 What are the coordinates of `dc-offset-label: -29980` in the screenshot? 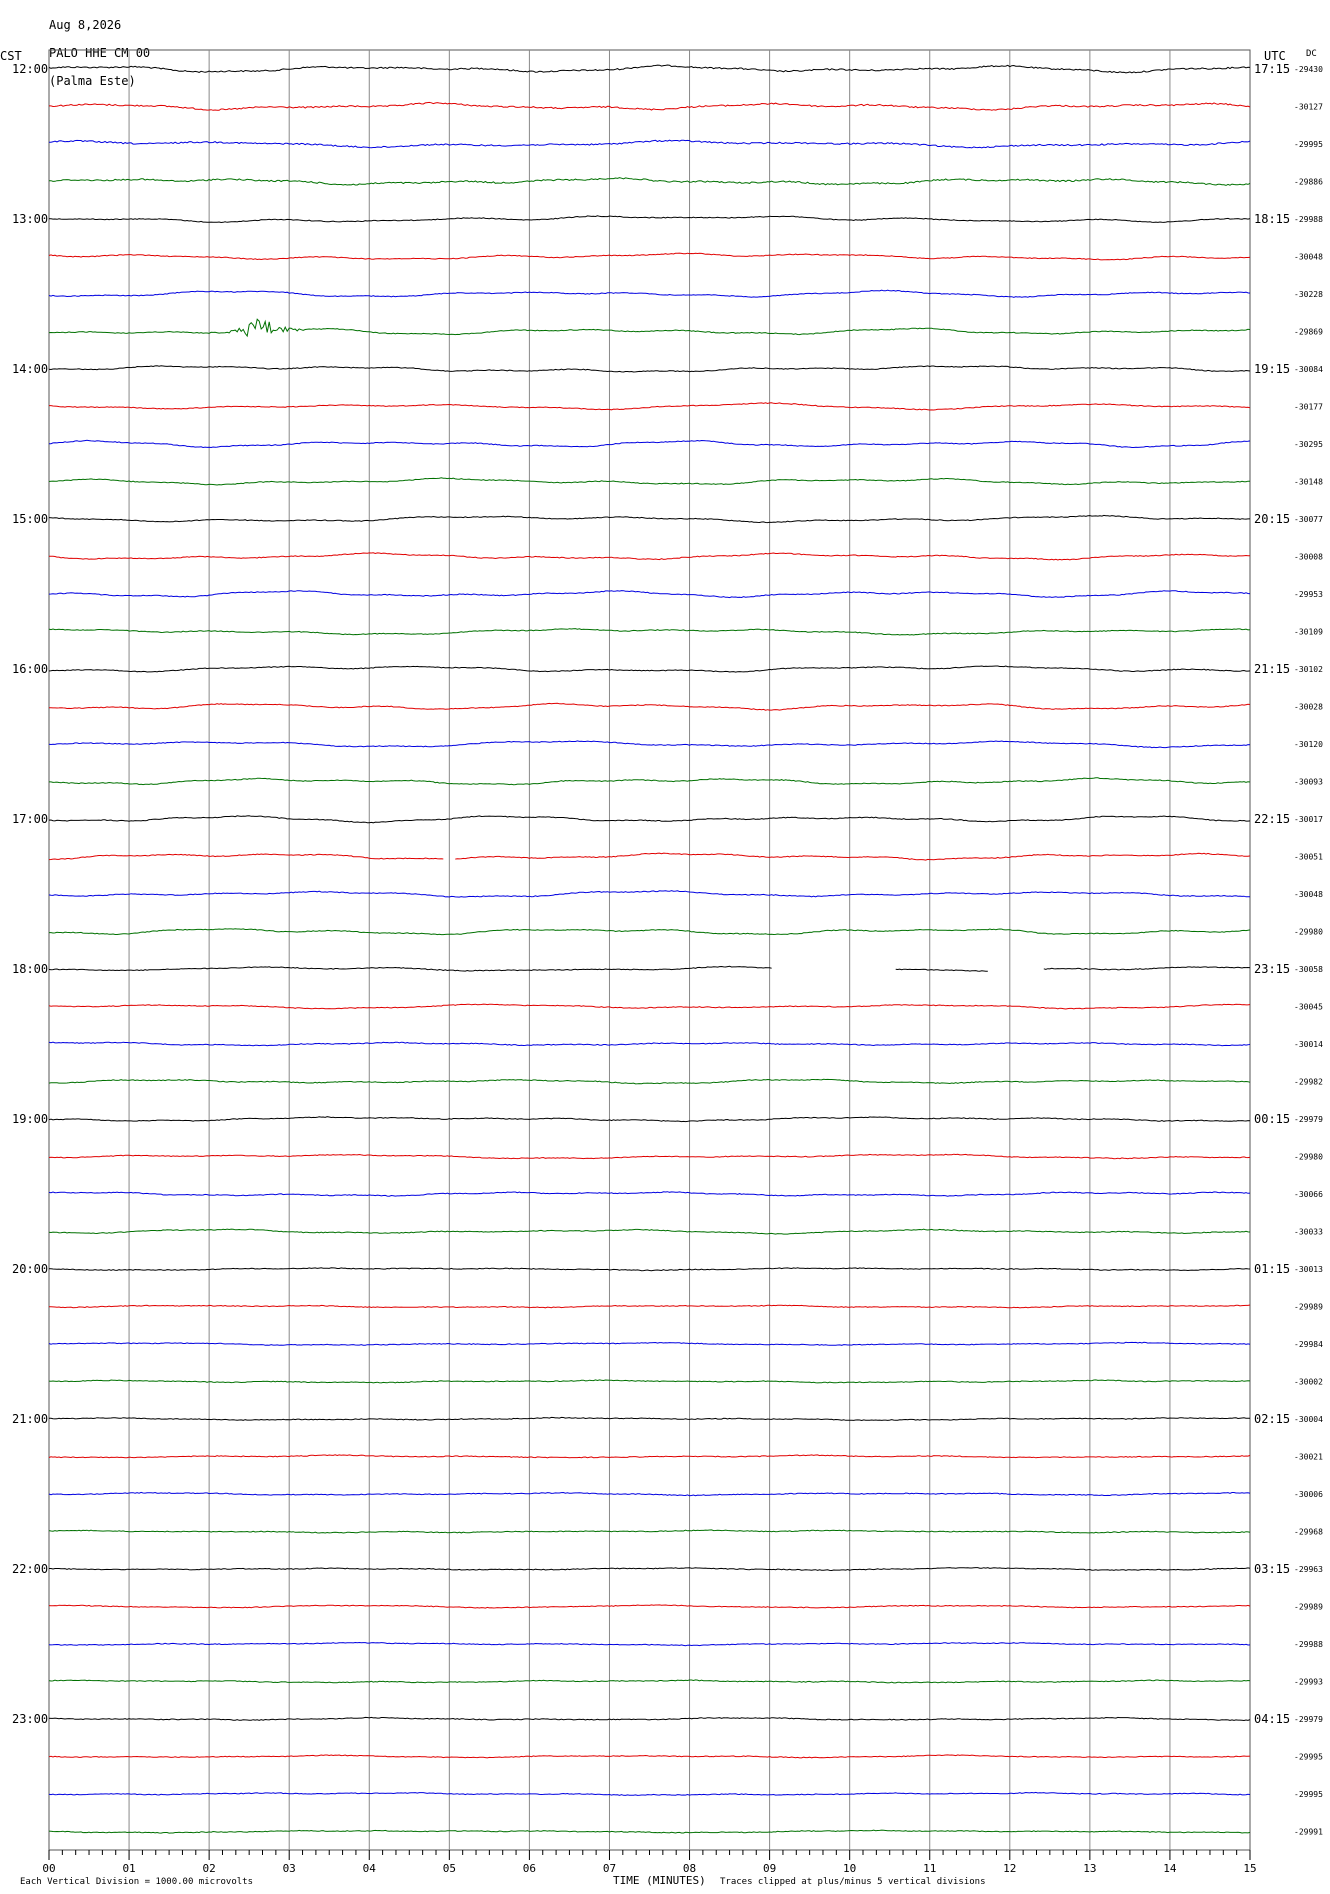 It's located at (1308, 1157).